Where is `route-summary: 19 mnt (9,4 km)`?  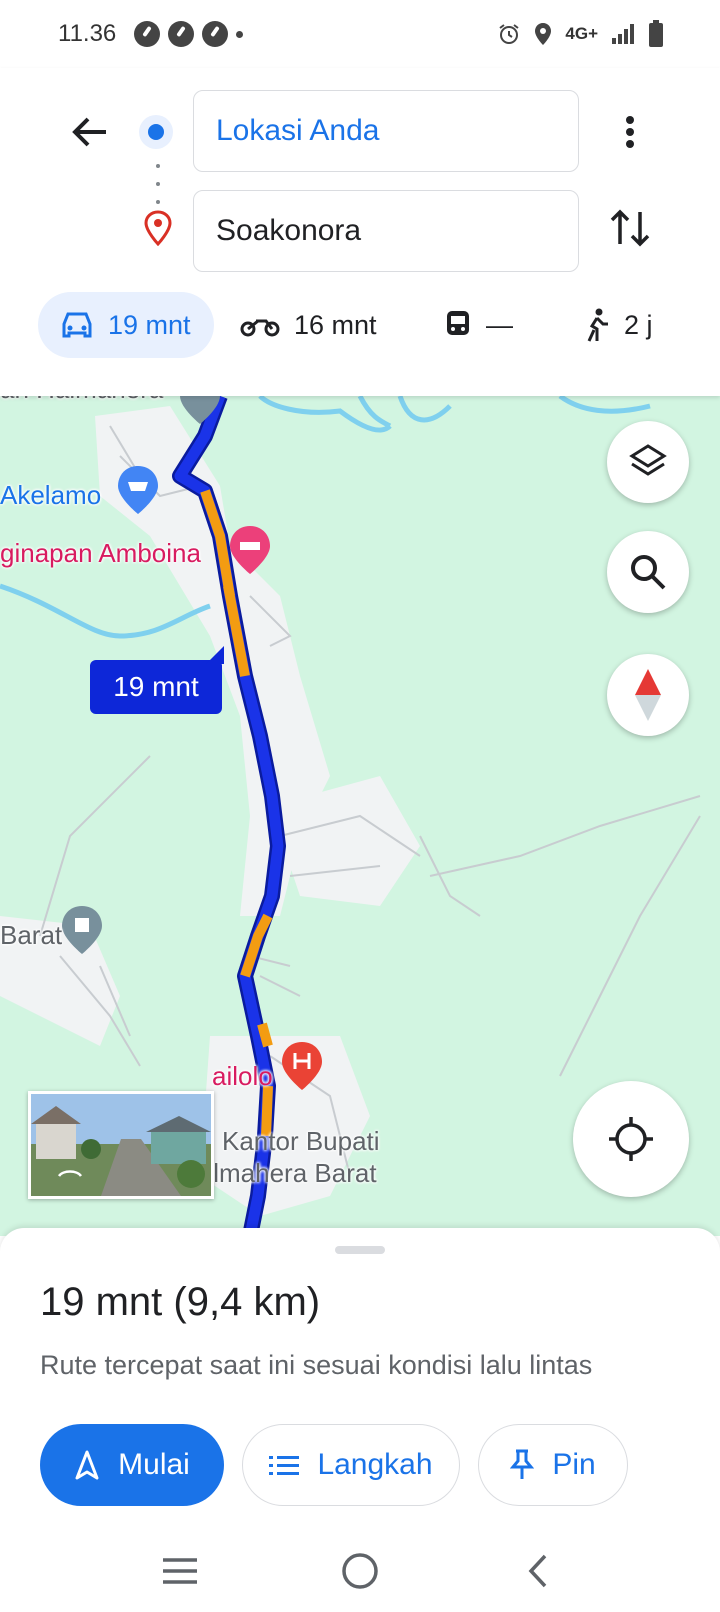 route-summary: 19 mnt (9,4 km) is located at coordinates (180, 1302).